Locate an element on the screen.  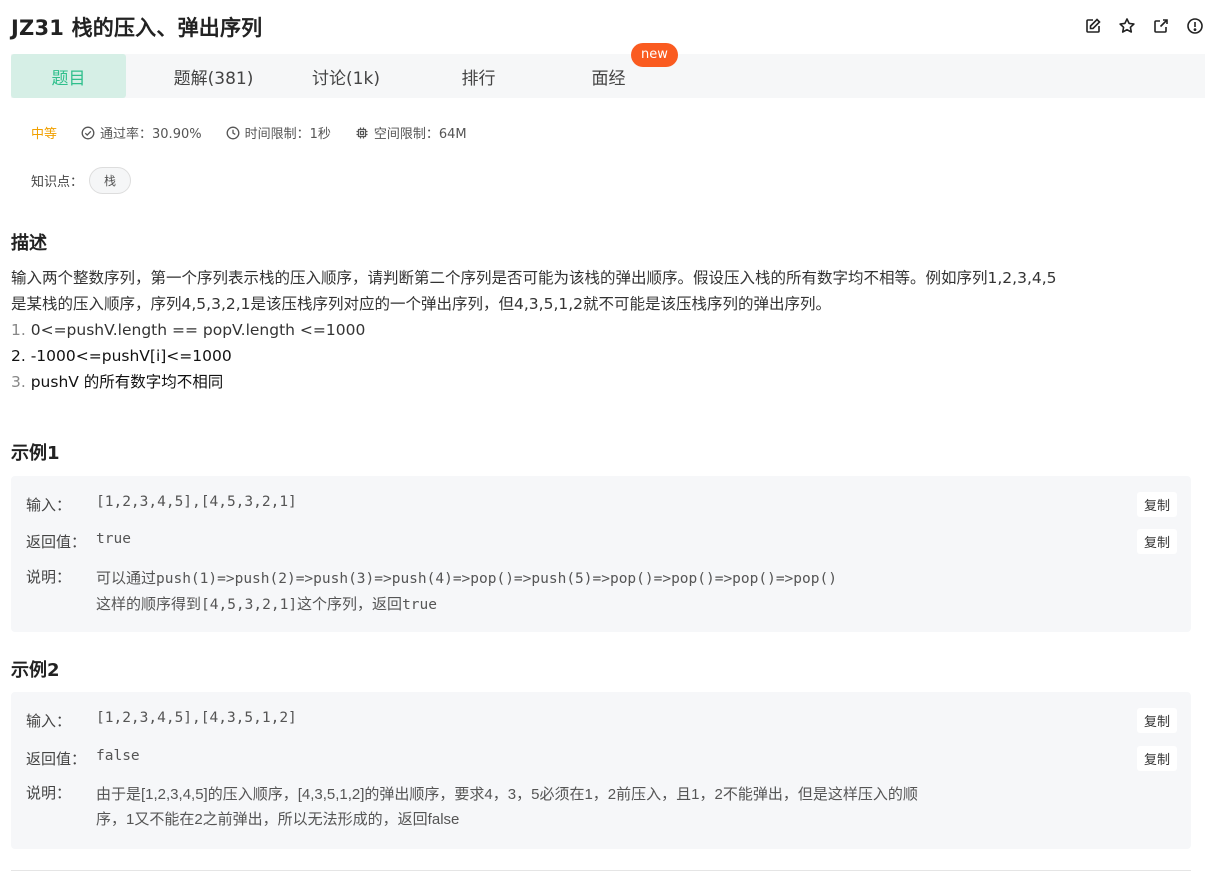
problem-meta: 中等 通过率：30.90% 时间限制：1秒 空间限制：64M is located at coordinates (261, 132).